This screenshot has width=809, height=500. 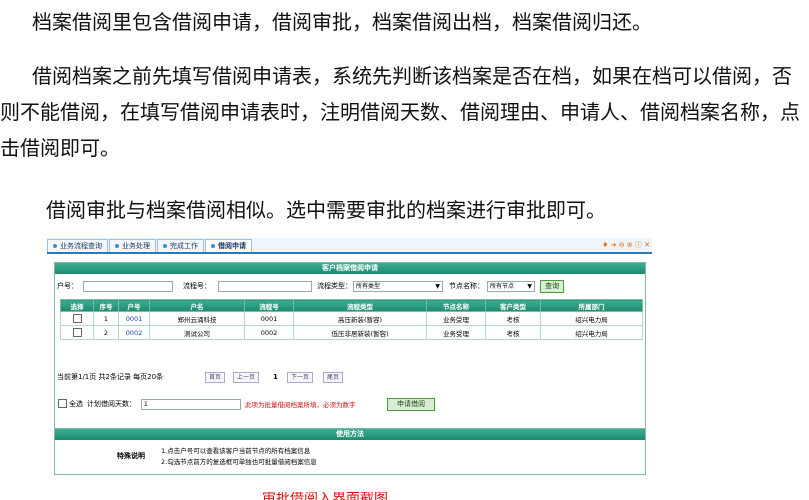 I want to click on cell: 1, so click(x=106, y=318).